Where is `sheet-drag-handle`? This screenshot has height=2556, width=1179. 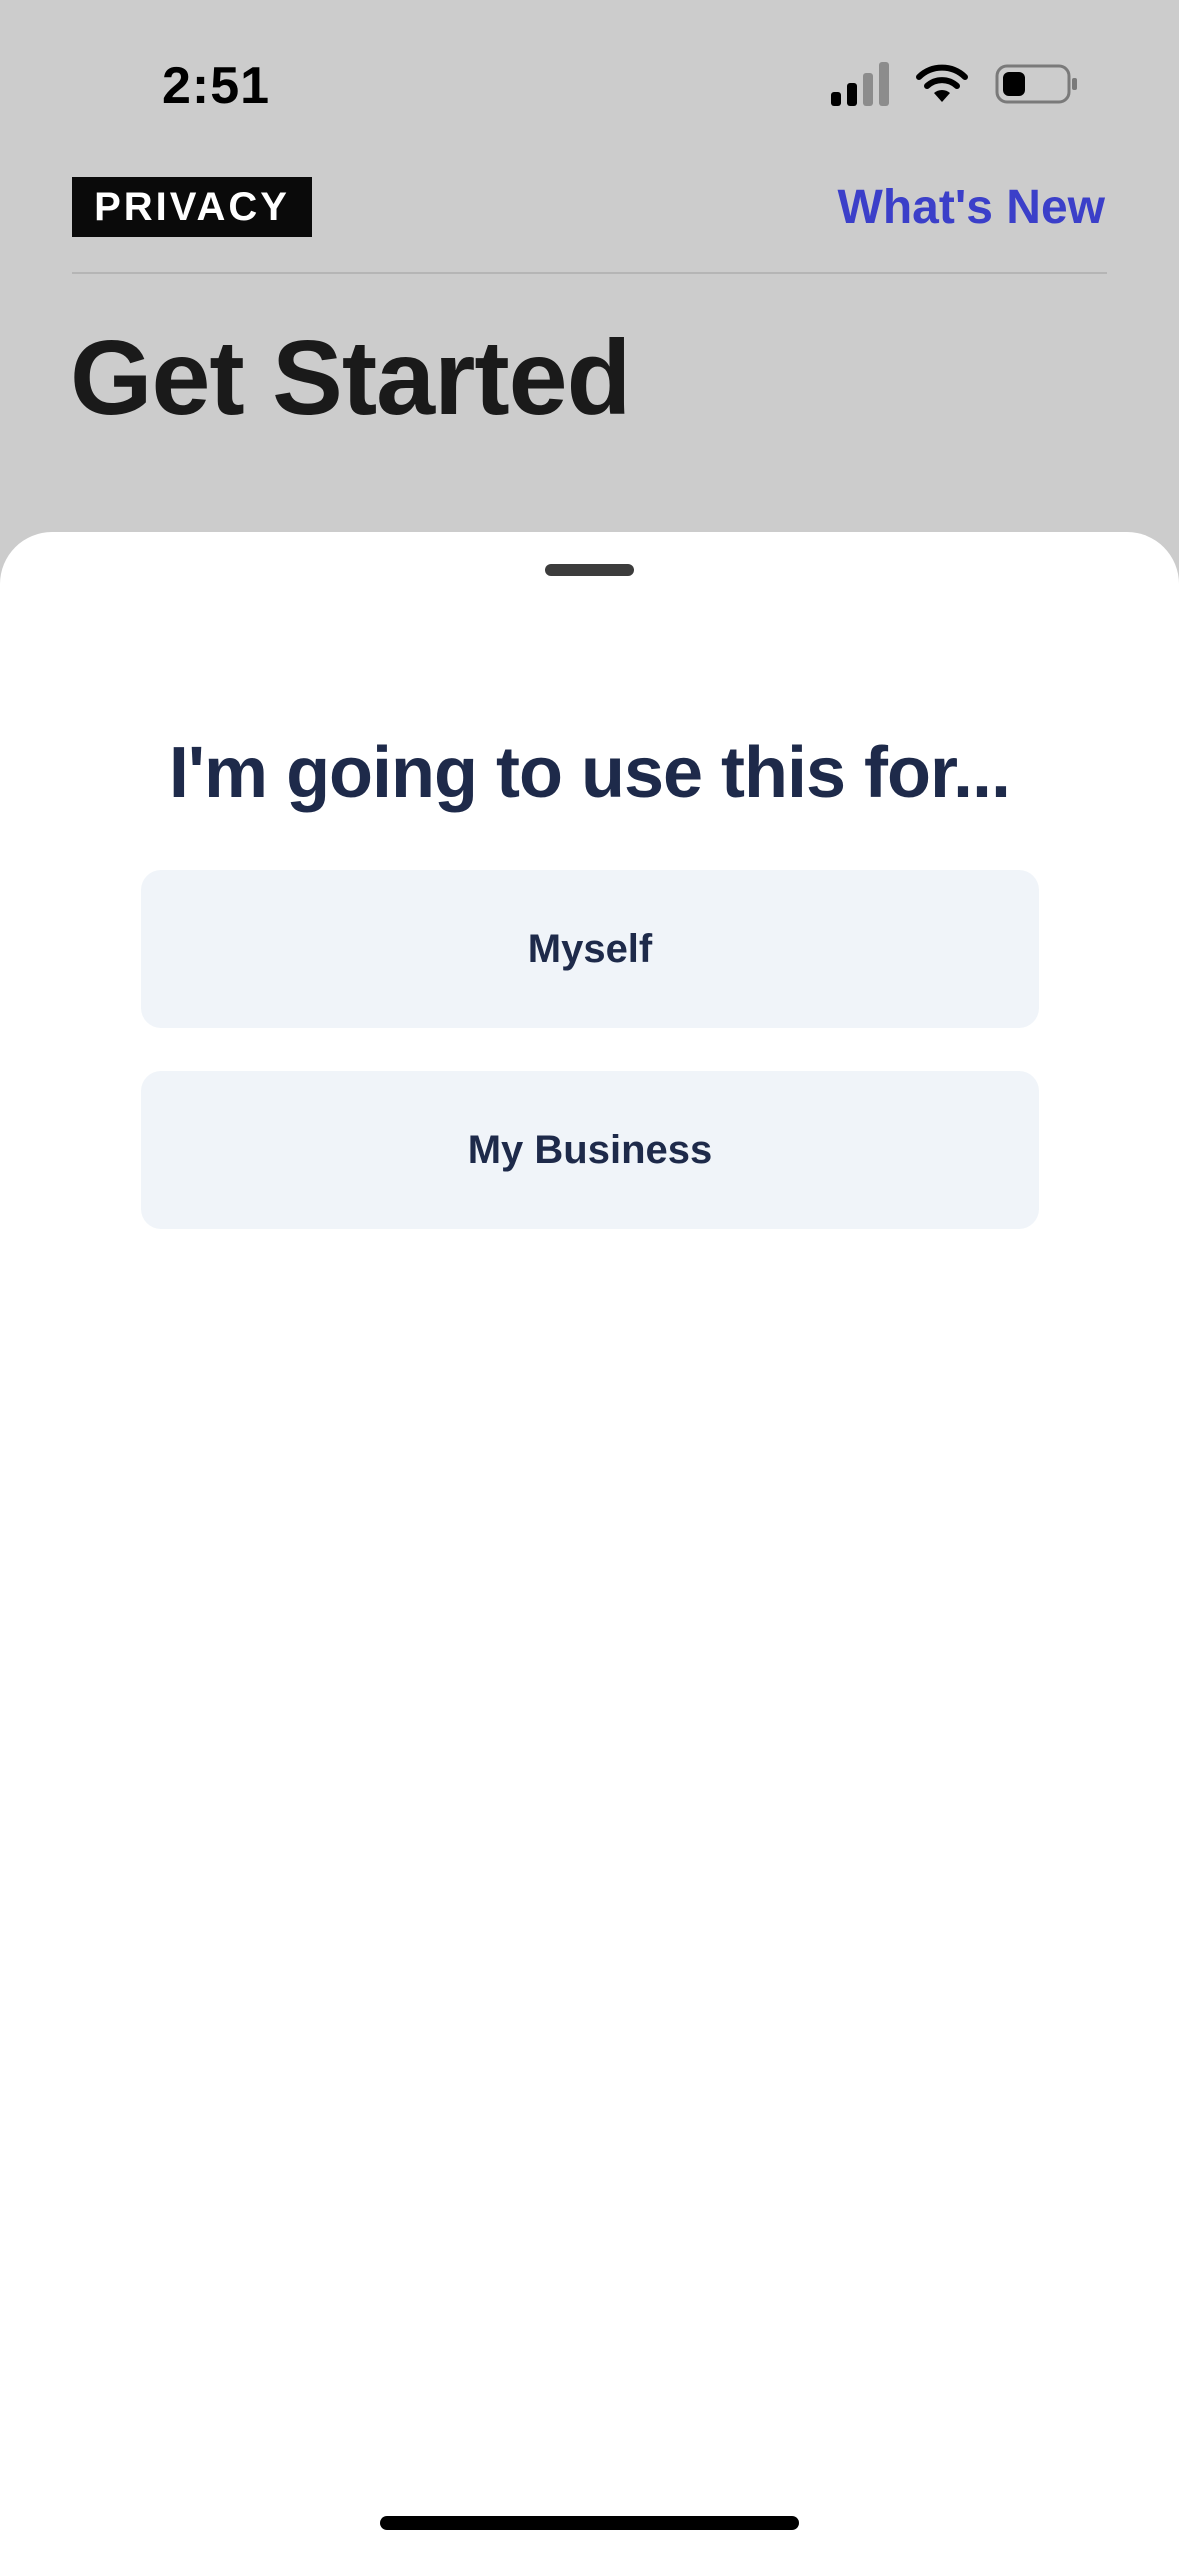 sheet-drag-handle is located at coordinates (589, 570).